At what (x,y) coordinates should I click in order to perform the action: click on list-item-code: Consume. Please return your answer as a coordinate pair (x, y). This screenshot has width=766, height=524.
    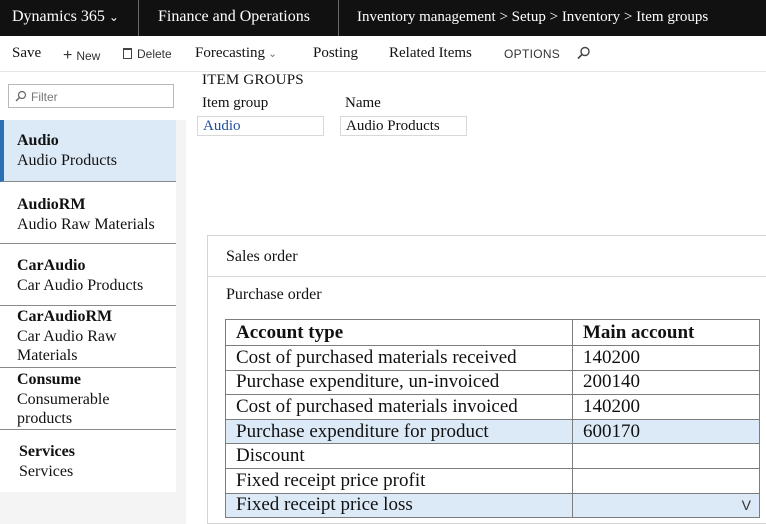
    Looking at the image, I should click on (49, 380).